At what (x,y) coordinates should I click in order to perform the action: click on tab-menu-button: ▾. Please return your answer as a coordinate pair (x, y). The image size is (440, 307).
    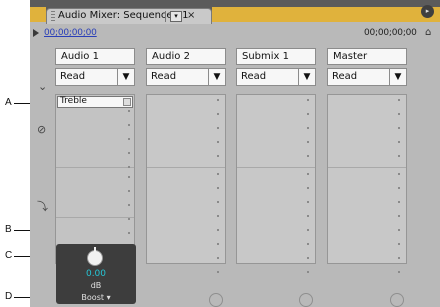
    Looking at the image, I should click on (176, 16).